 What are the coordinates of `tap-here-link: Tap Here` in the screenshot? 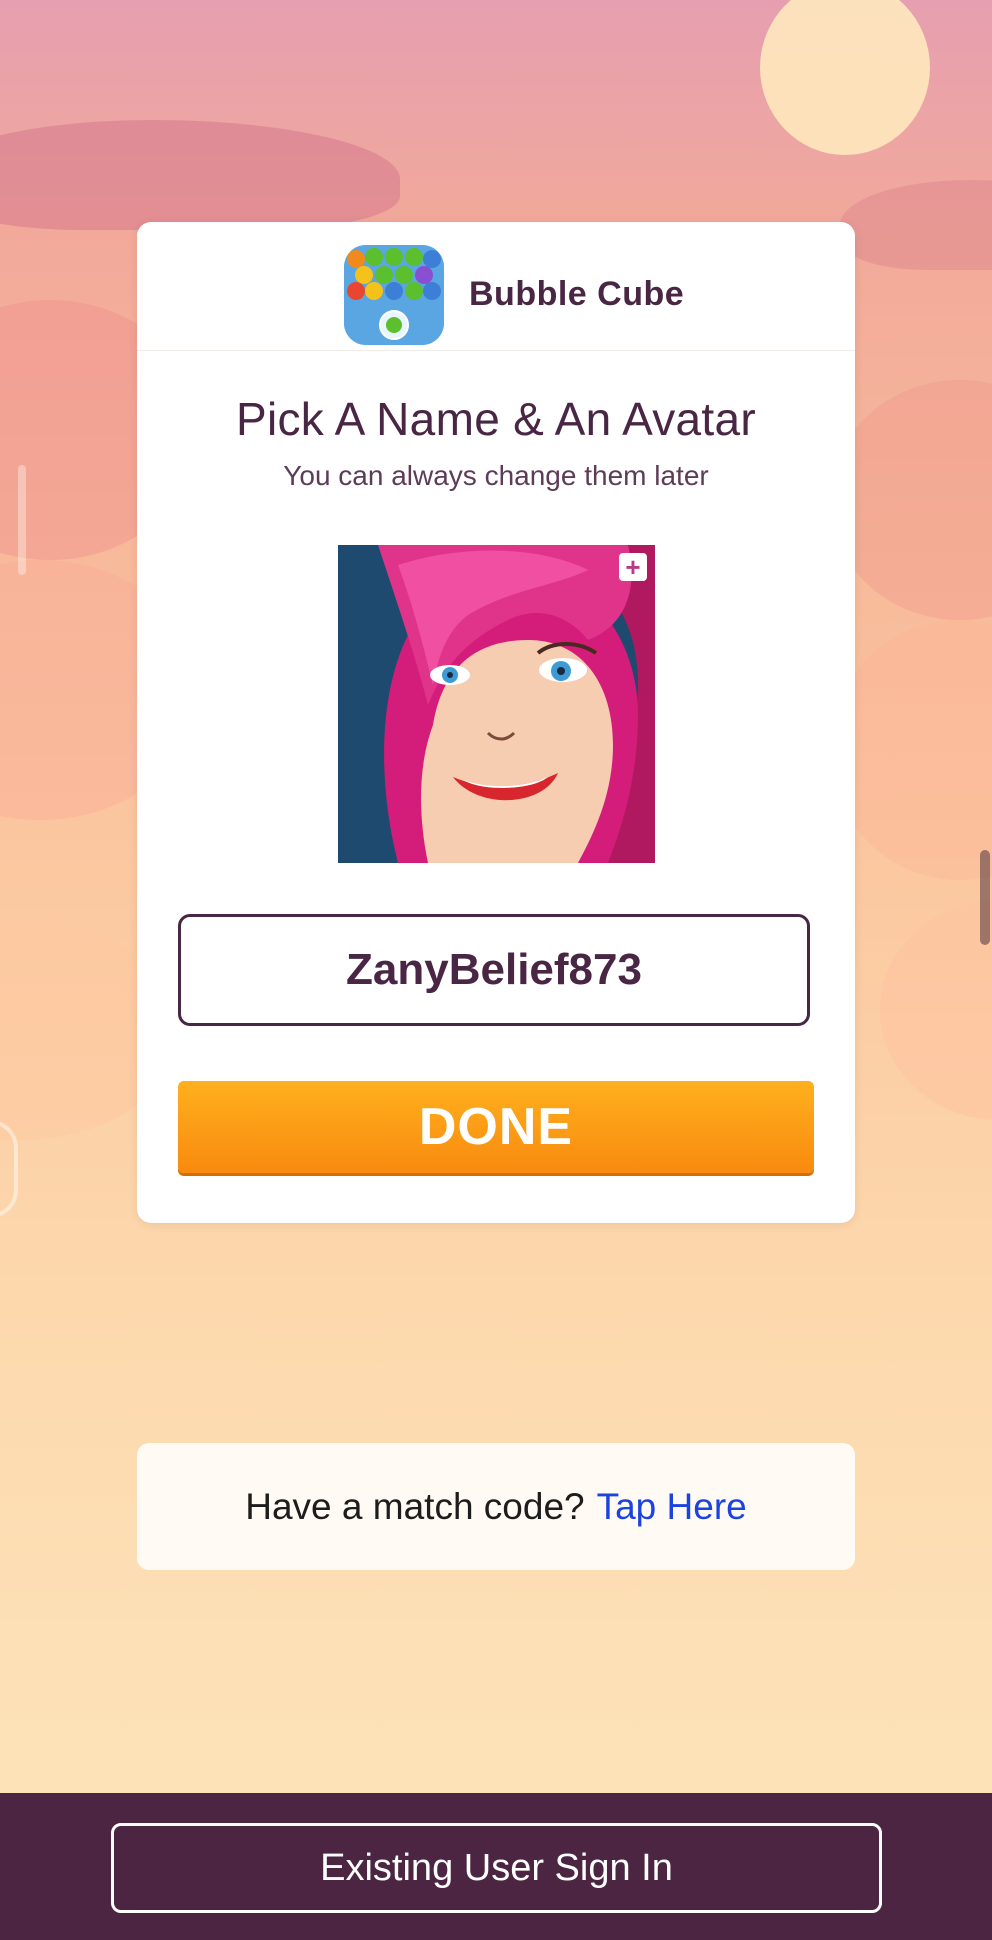 It's located at (672, 1507).